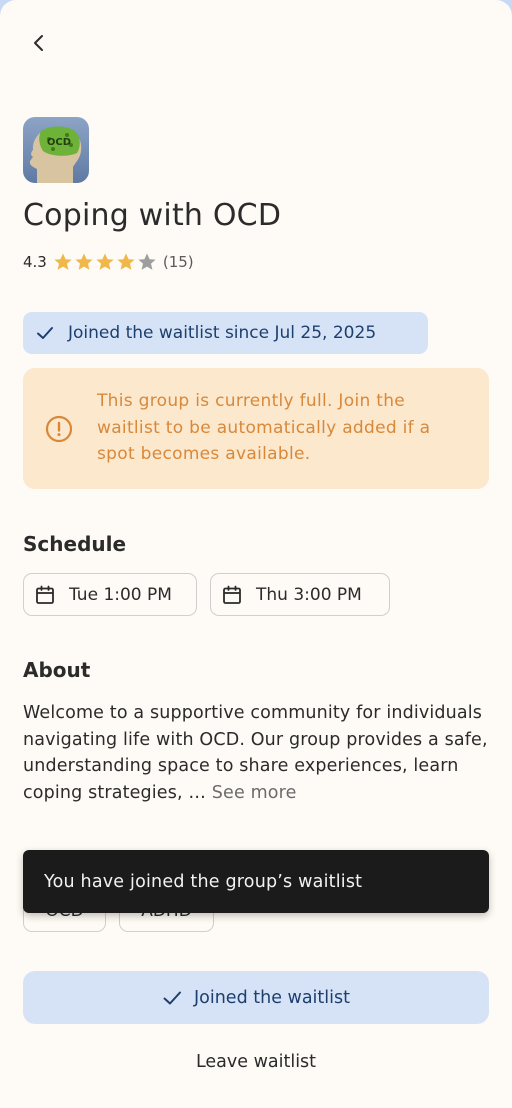  I want to click on waitlist-status-text: Joined the waitlist since Jul 25, 2025, so click(222, 333).